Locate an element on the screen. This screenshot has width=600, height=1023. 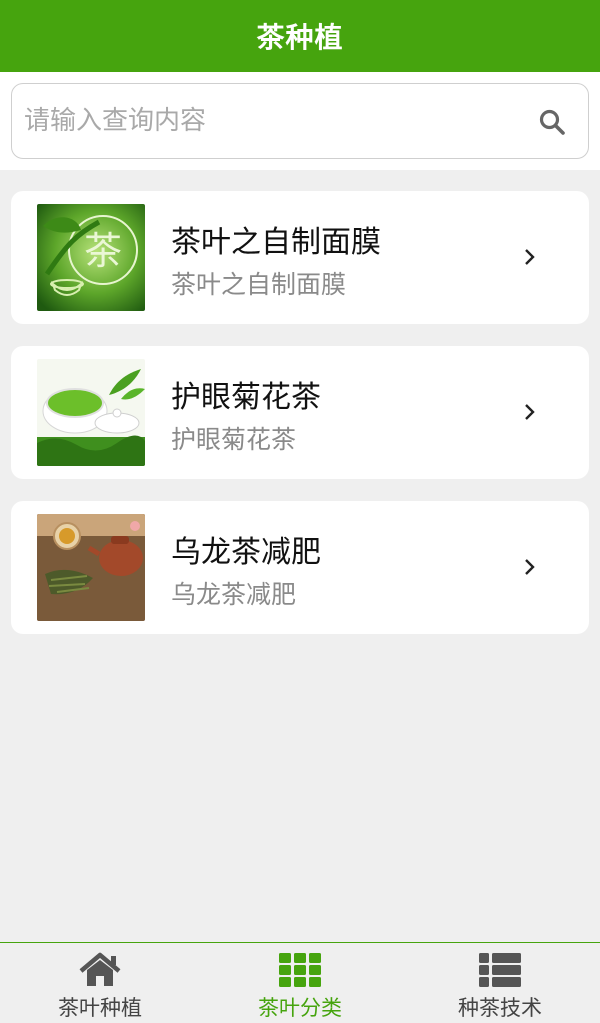
app-header: 茶种植 is located at coordinates (300, 36).